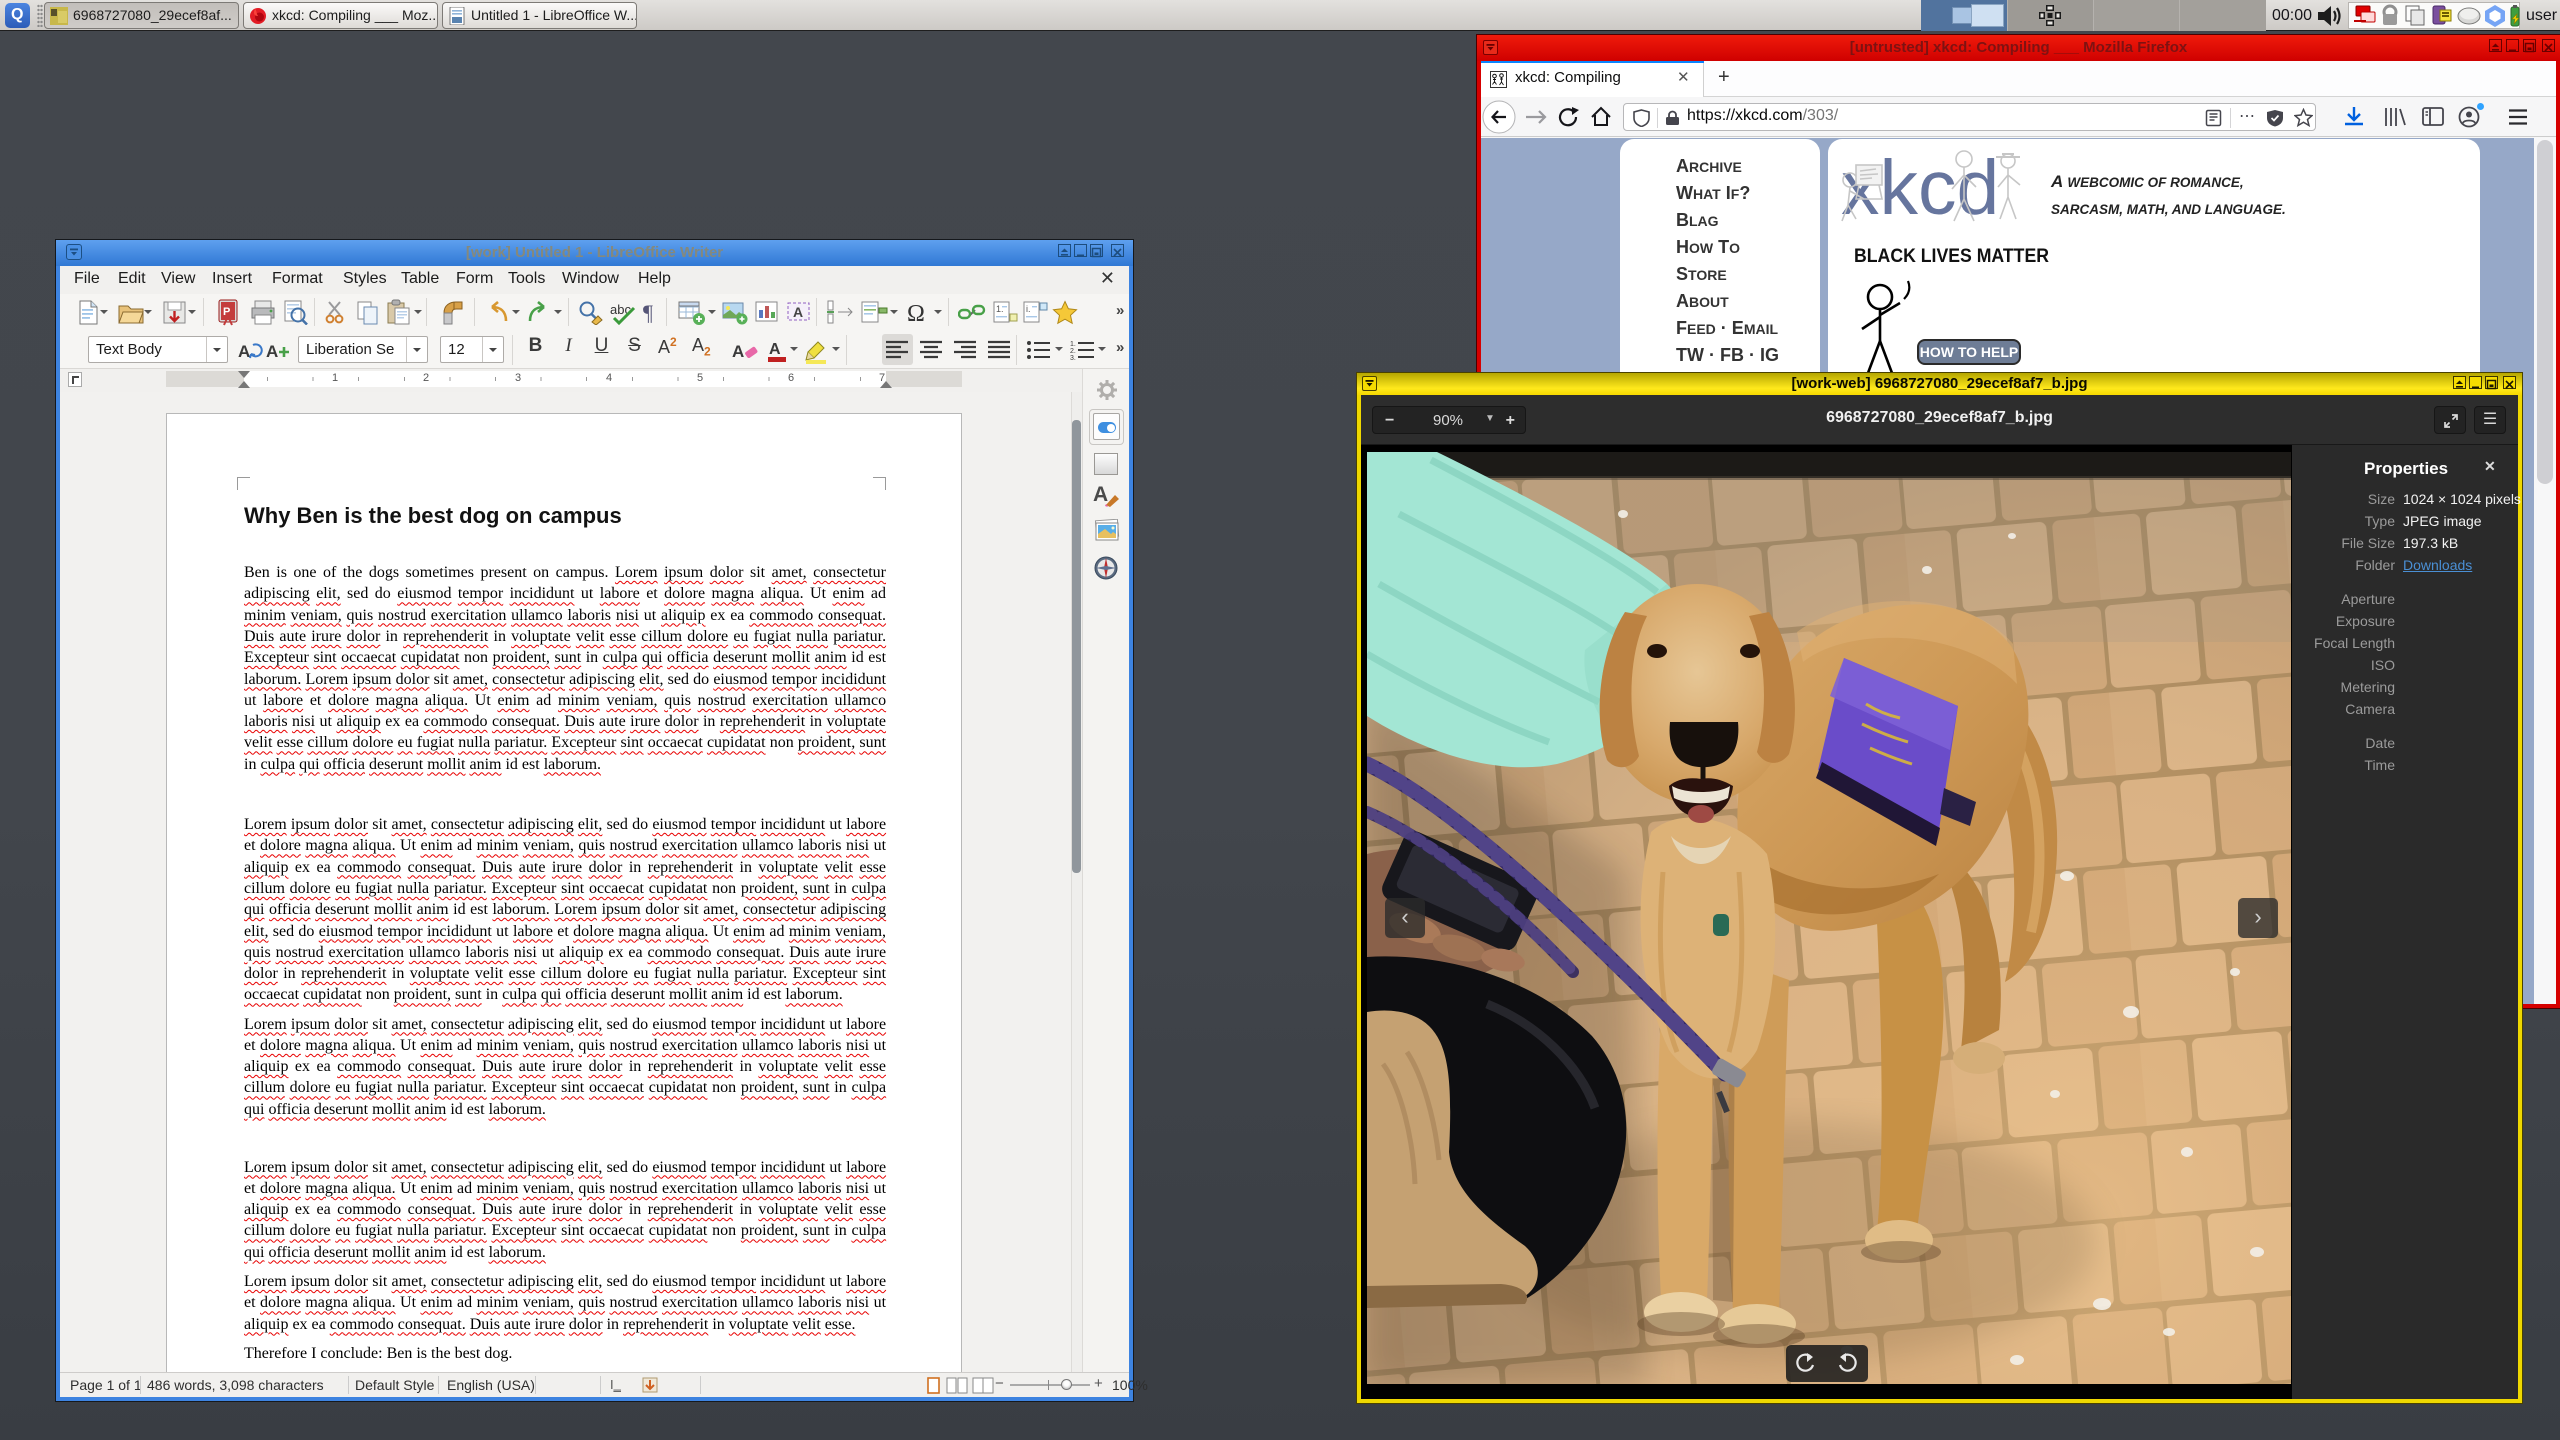 This screenshot has width=2560, height=1440. I want to click on svg-text: 3., so click(1073, 357).